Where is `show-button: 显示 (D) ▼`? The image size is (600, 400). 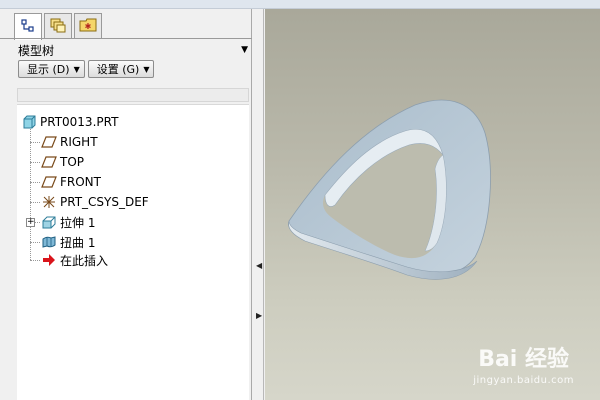
show-button: 显示 (D) ▼ is located at coordinates (51, 69).